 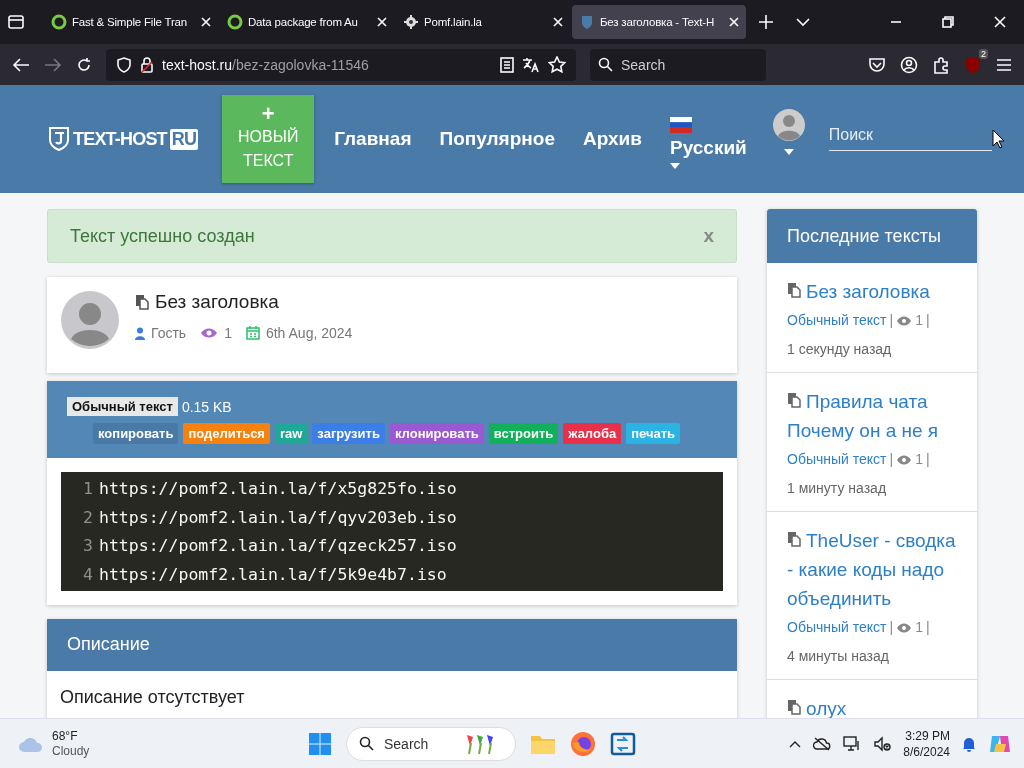 I want to click on action-button: загрузить, so click(x=348, y=433).